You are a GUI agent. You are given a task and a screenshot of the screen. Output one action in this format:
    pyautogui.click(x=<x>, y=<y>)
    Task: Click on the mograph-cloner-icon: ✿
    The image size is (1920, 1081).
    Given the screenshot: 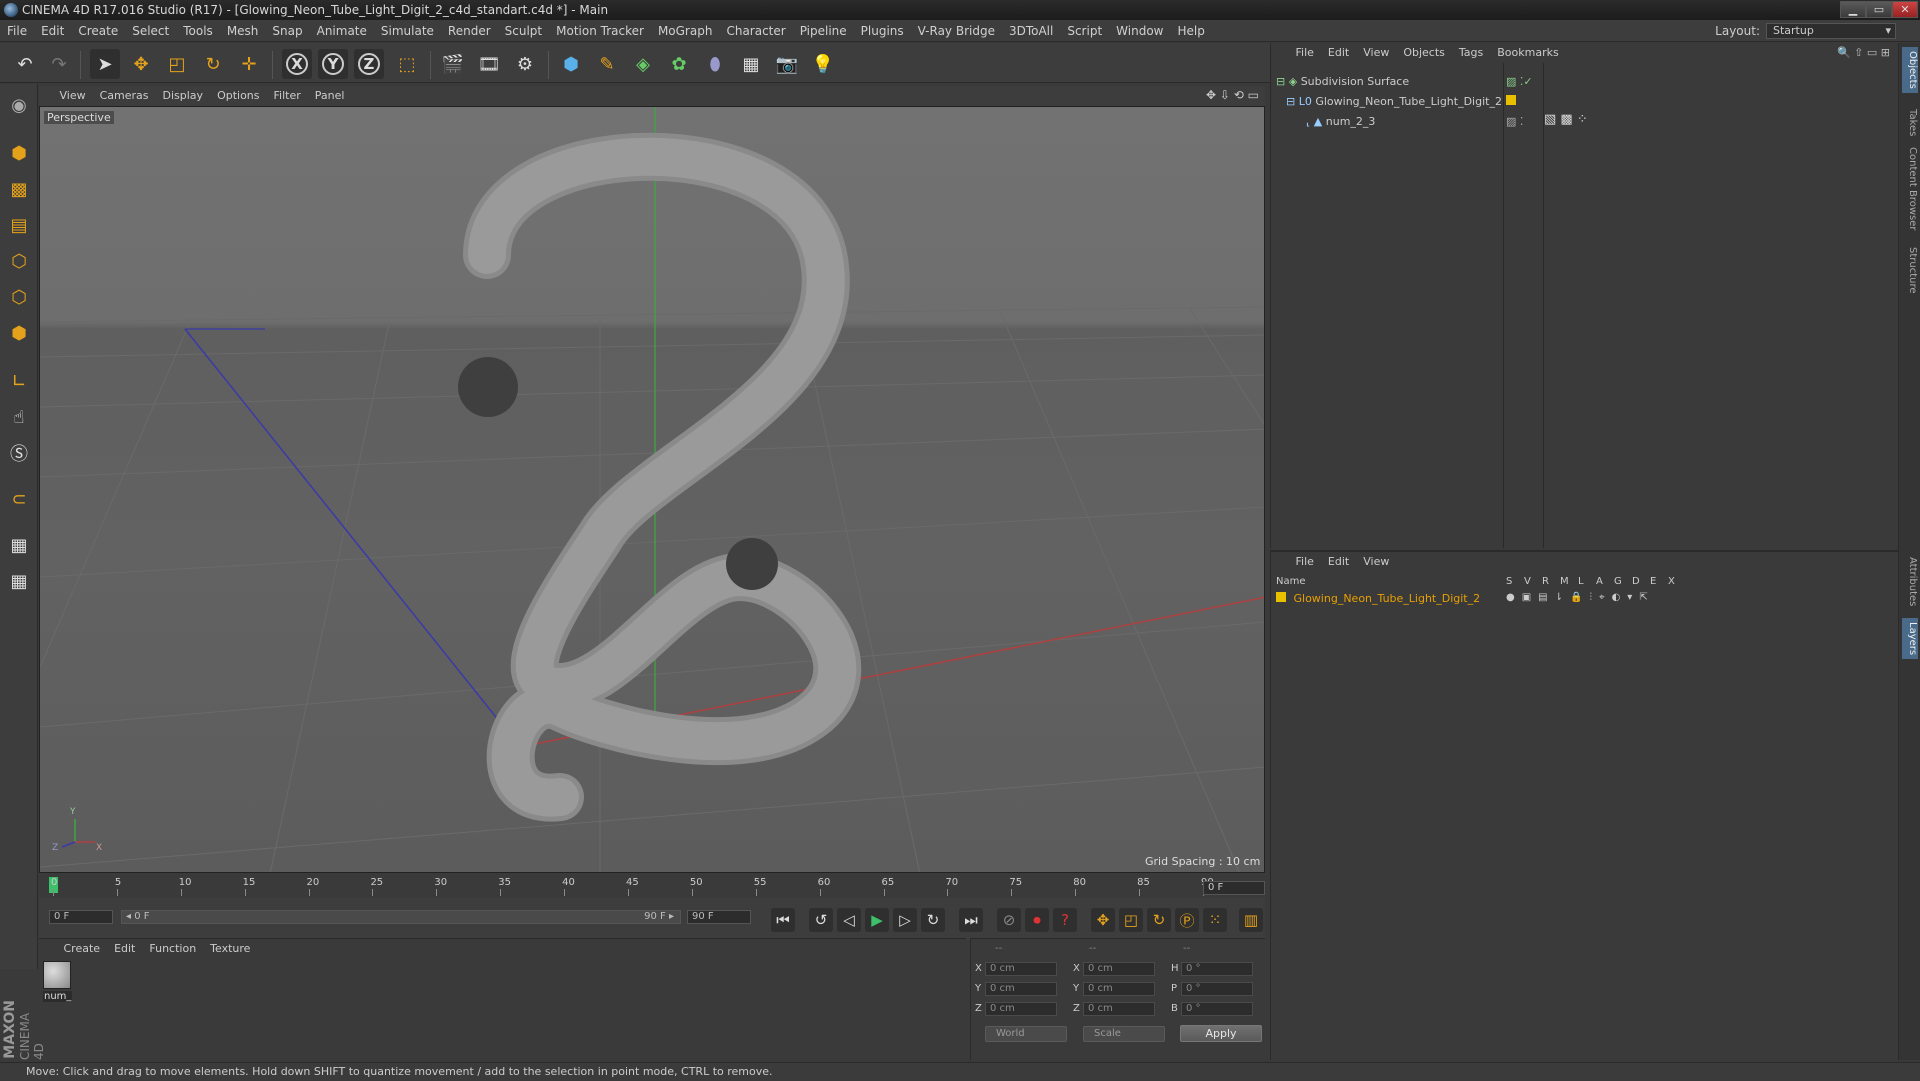 What is the action you would take?
    pyautogui.click(x=679, y=64)
    